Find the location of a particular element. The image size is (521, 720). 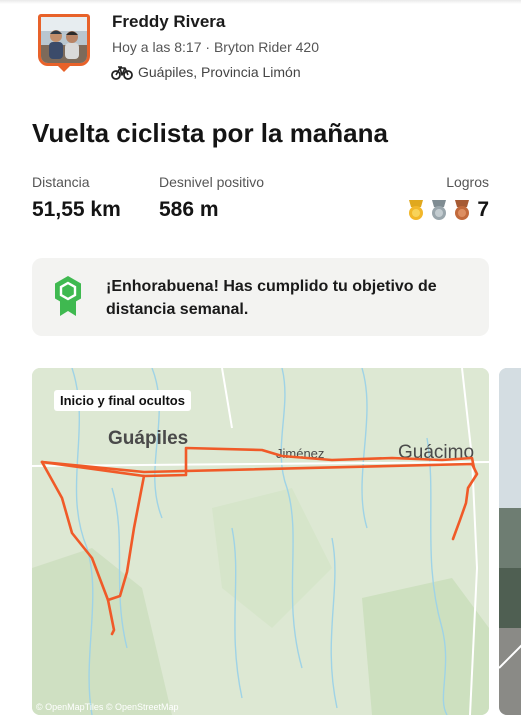

bronze-medal-icon is located at coordinates (462, 210).